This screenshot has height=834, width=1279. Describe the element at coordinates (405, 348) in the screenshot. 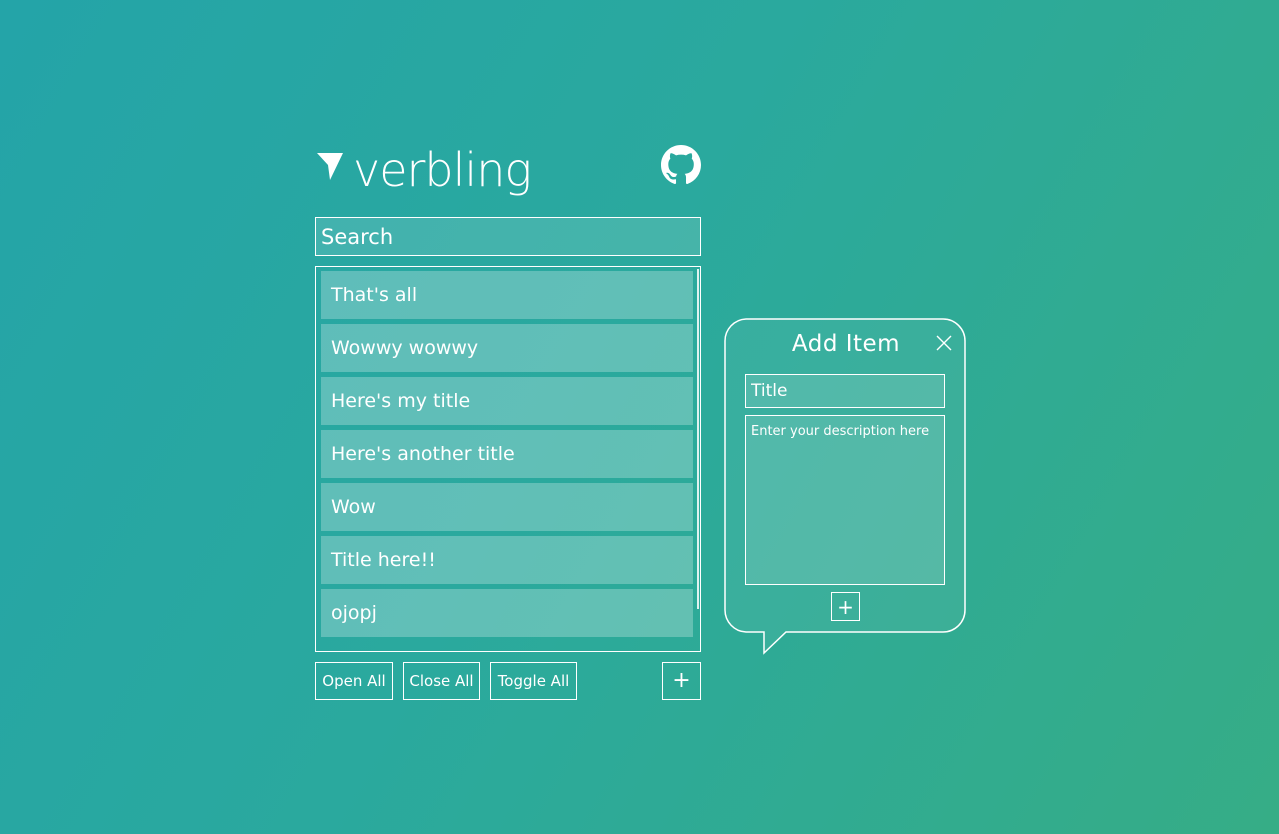

I see `list-item-title: Wowwy wowwy` at that location.